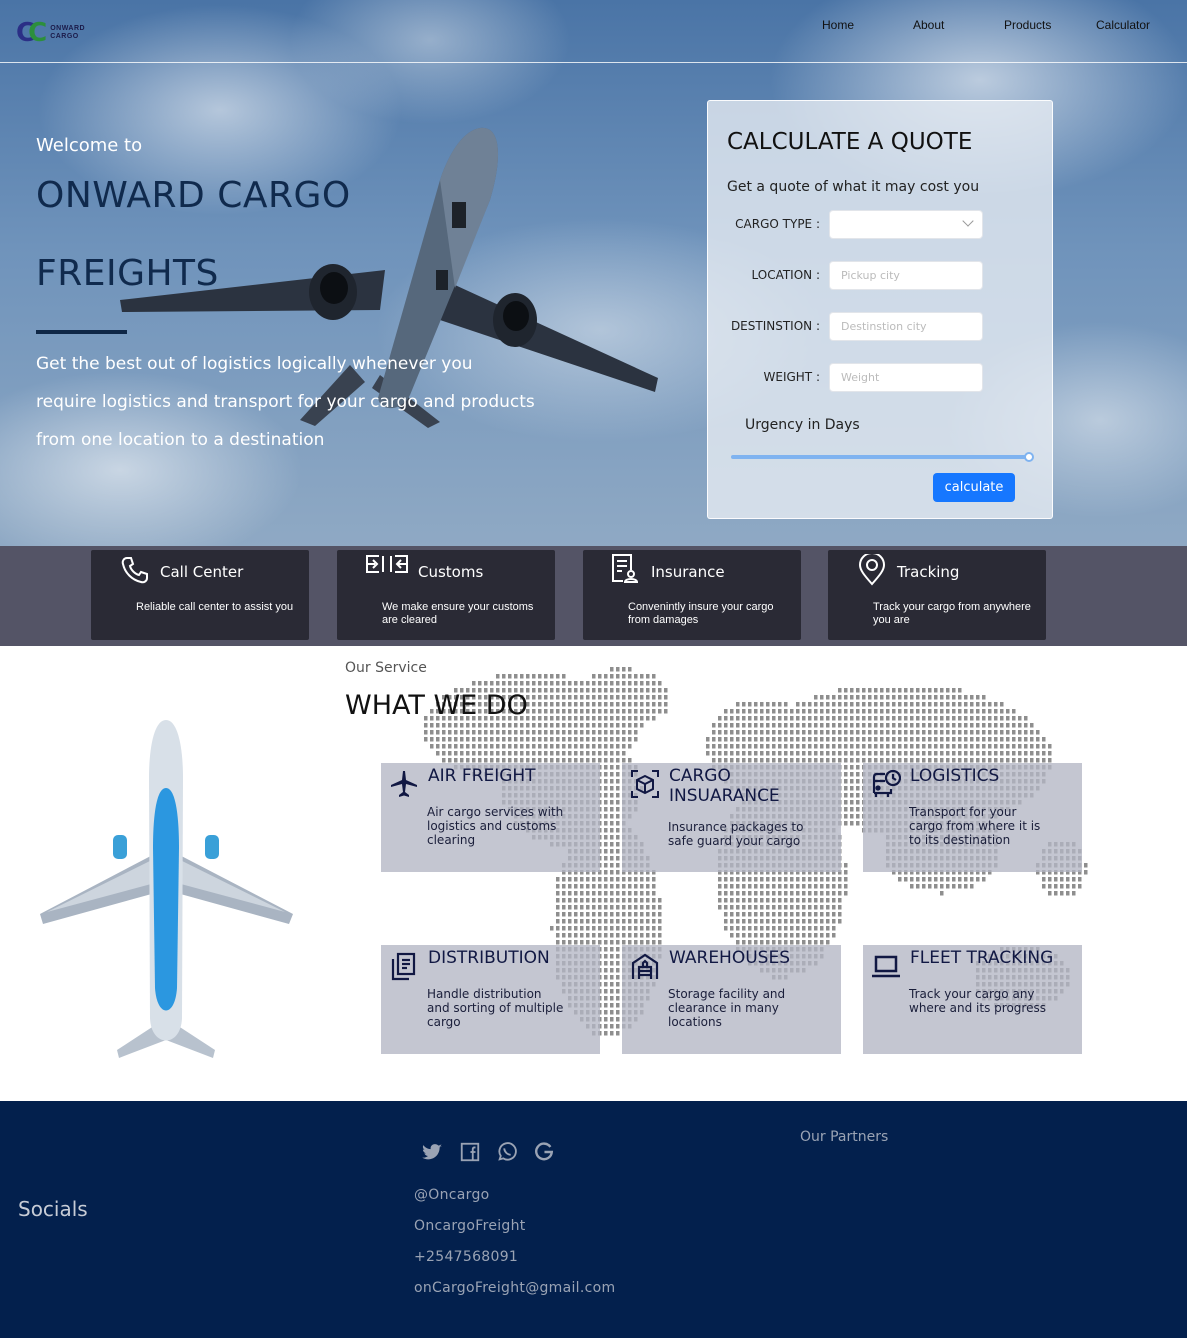 Image resolution: width=1187 pixels, height=1338 pixels. Describe the element at coordinates (928, 25) in the screenshot. I see `nav-about: About` at that location.